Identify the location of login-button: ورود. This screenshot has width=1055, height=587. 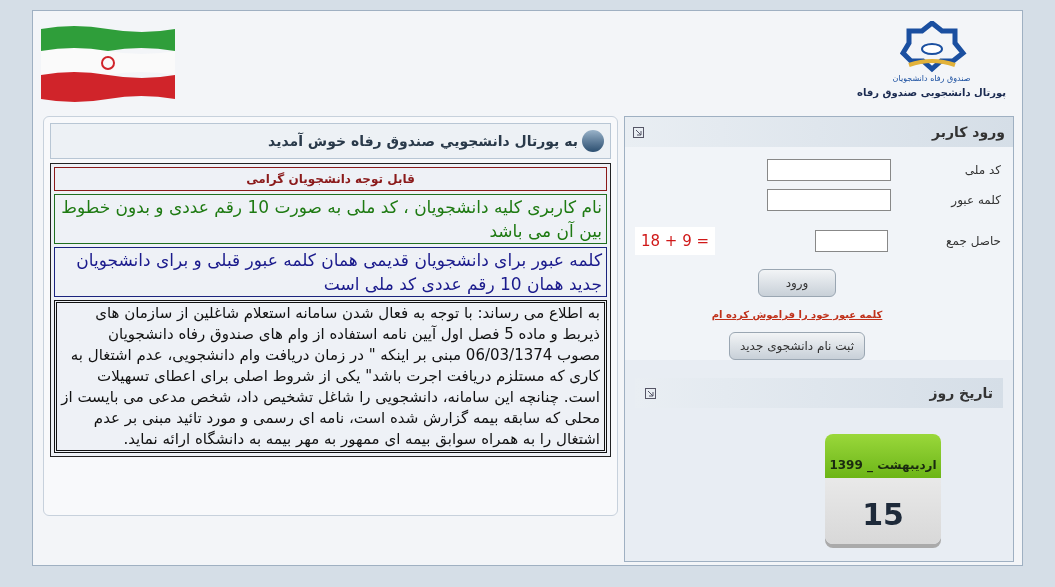
(797, 283).